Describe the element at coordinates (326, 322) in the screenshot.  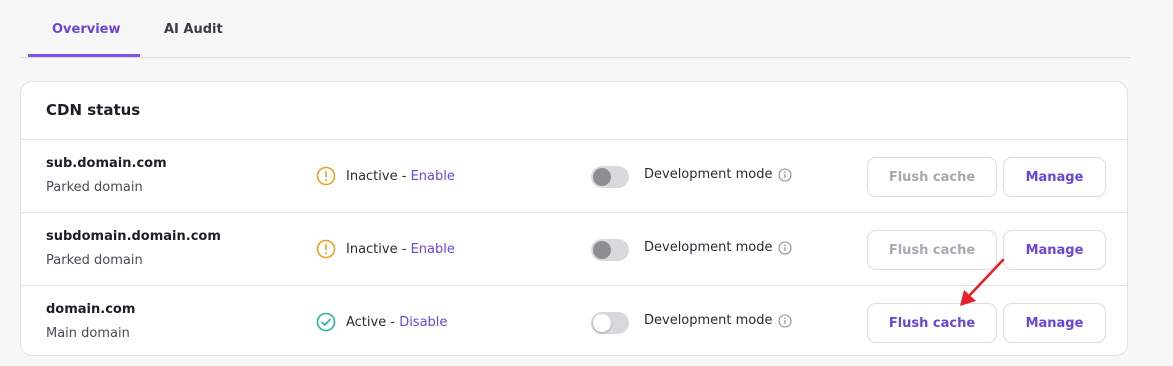
I see `check-circle-icon` at that location.